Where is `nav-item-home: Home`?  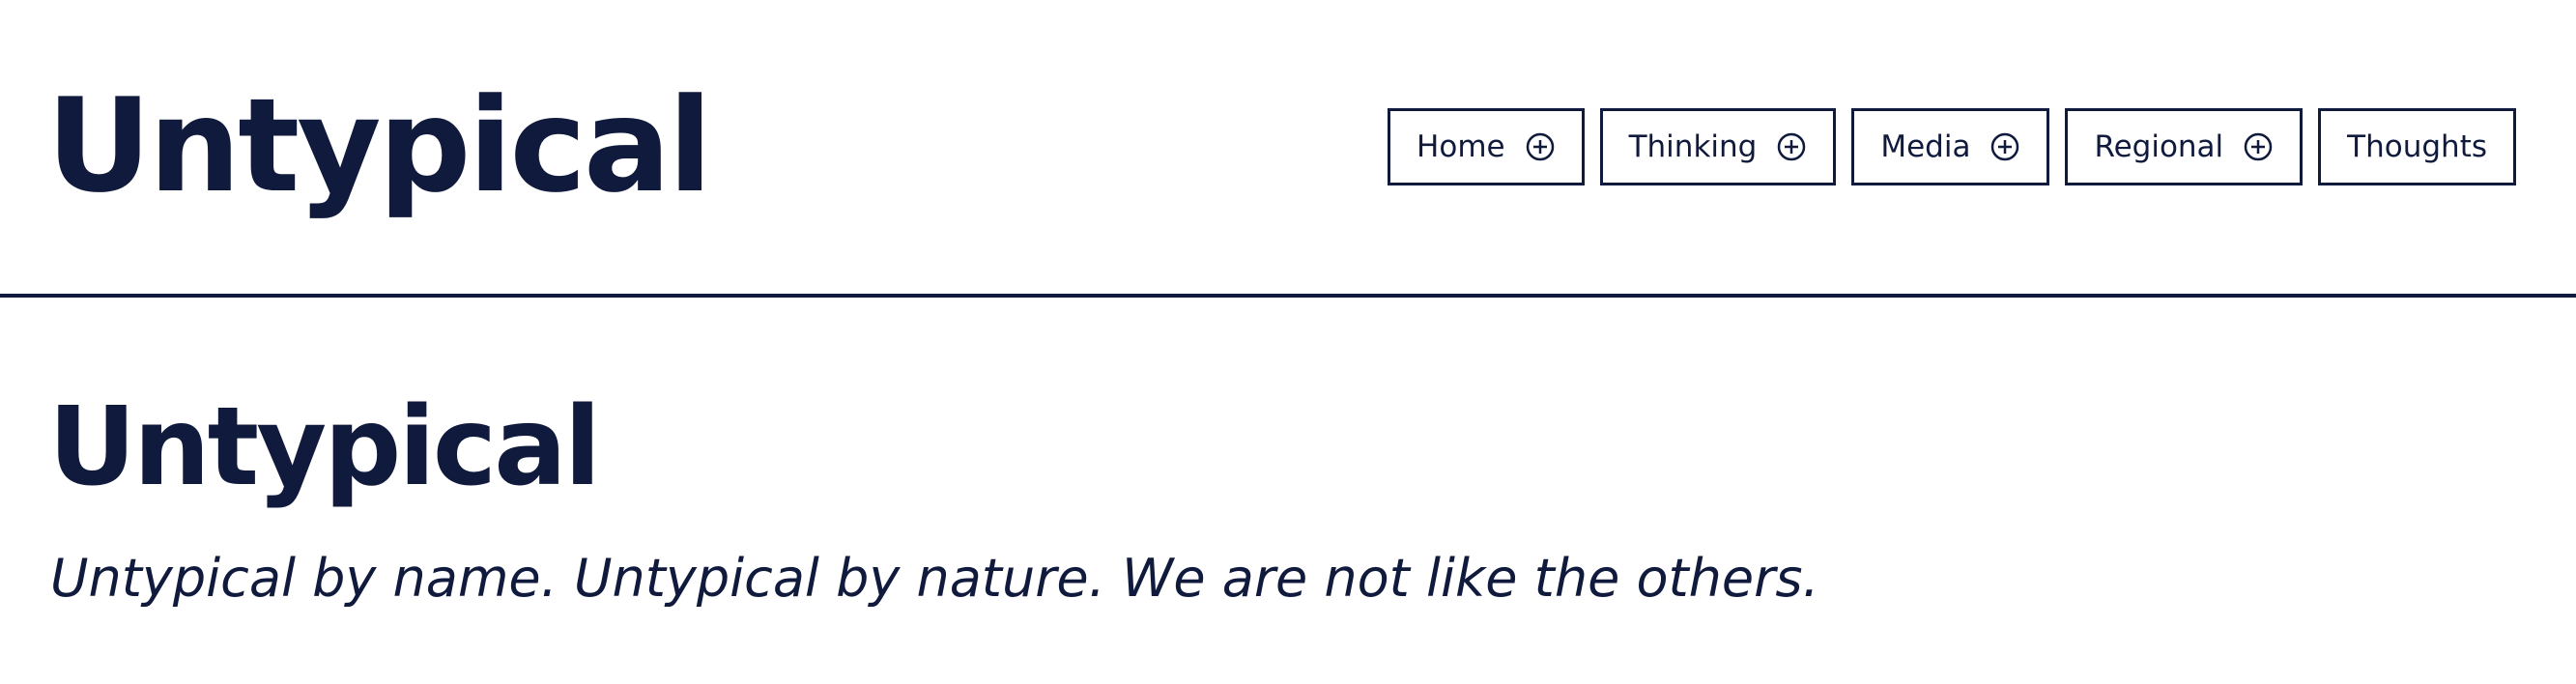
nav-item-home: Home is located at coordinates (1487, 146).